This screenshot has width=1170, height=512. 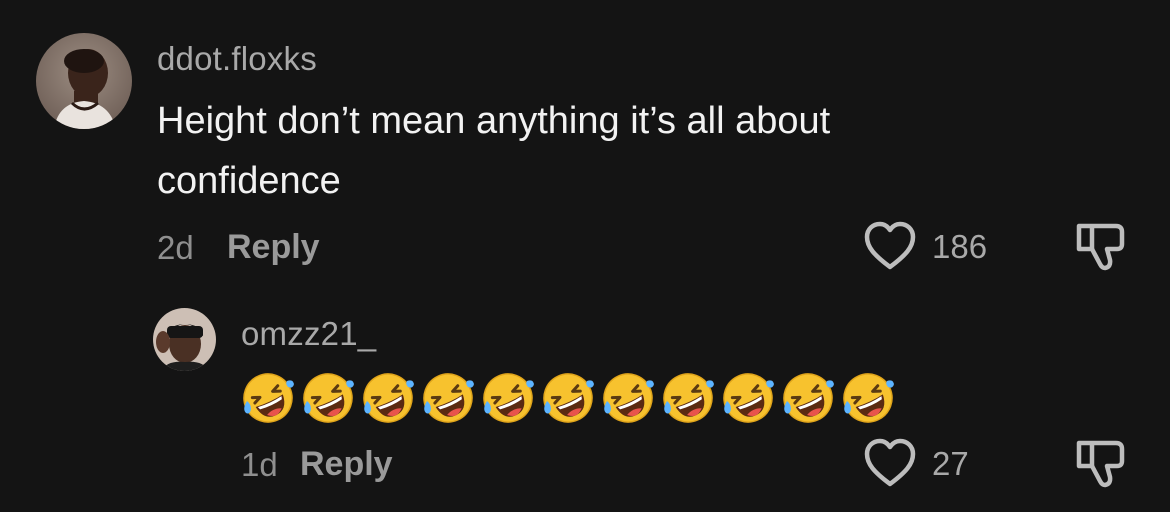 I want to click on reply-button: Reply, so click(x=273, y=247).